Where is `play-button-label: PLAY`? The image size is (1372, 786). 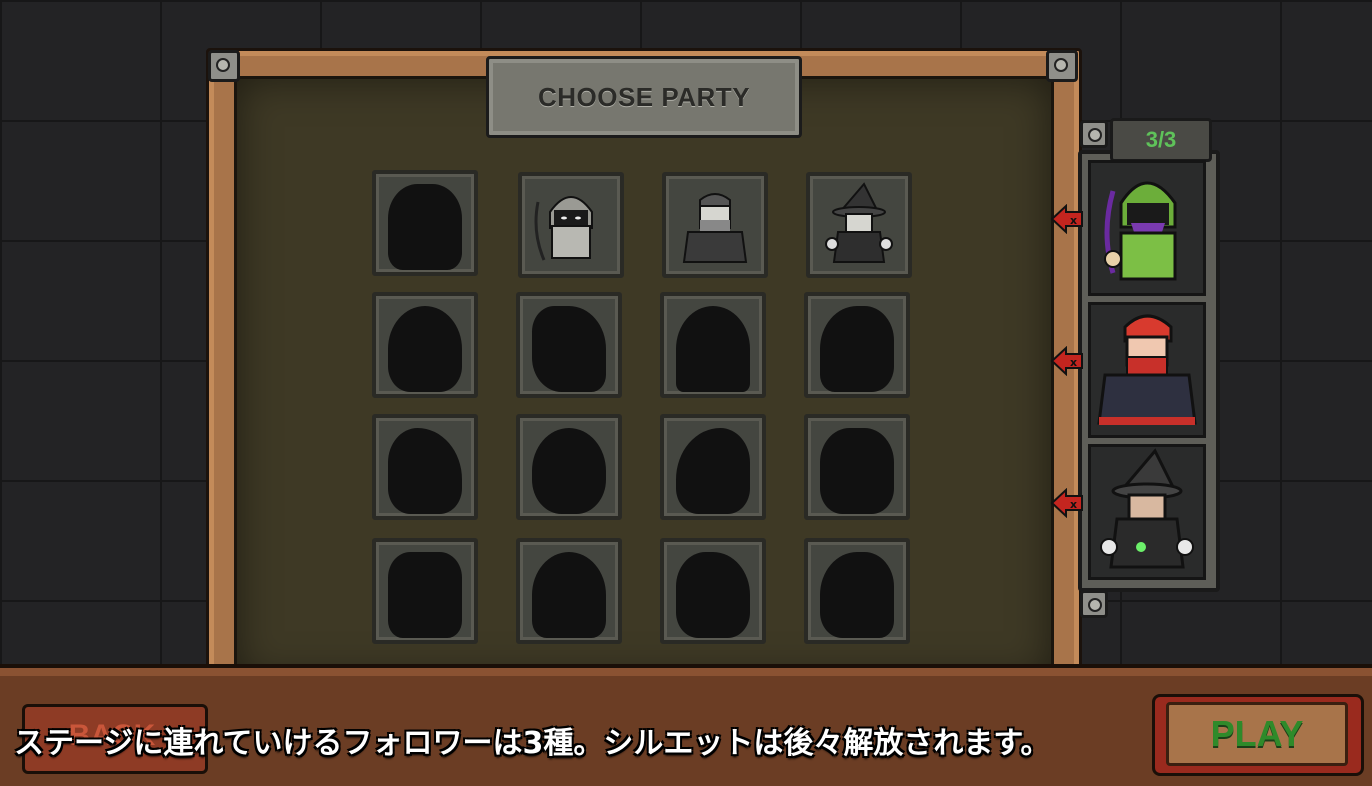 play-button-label: PLAY is located at coordinates (1257, 734).